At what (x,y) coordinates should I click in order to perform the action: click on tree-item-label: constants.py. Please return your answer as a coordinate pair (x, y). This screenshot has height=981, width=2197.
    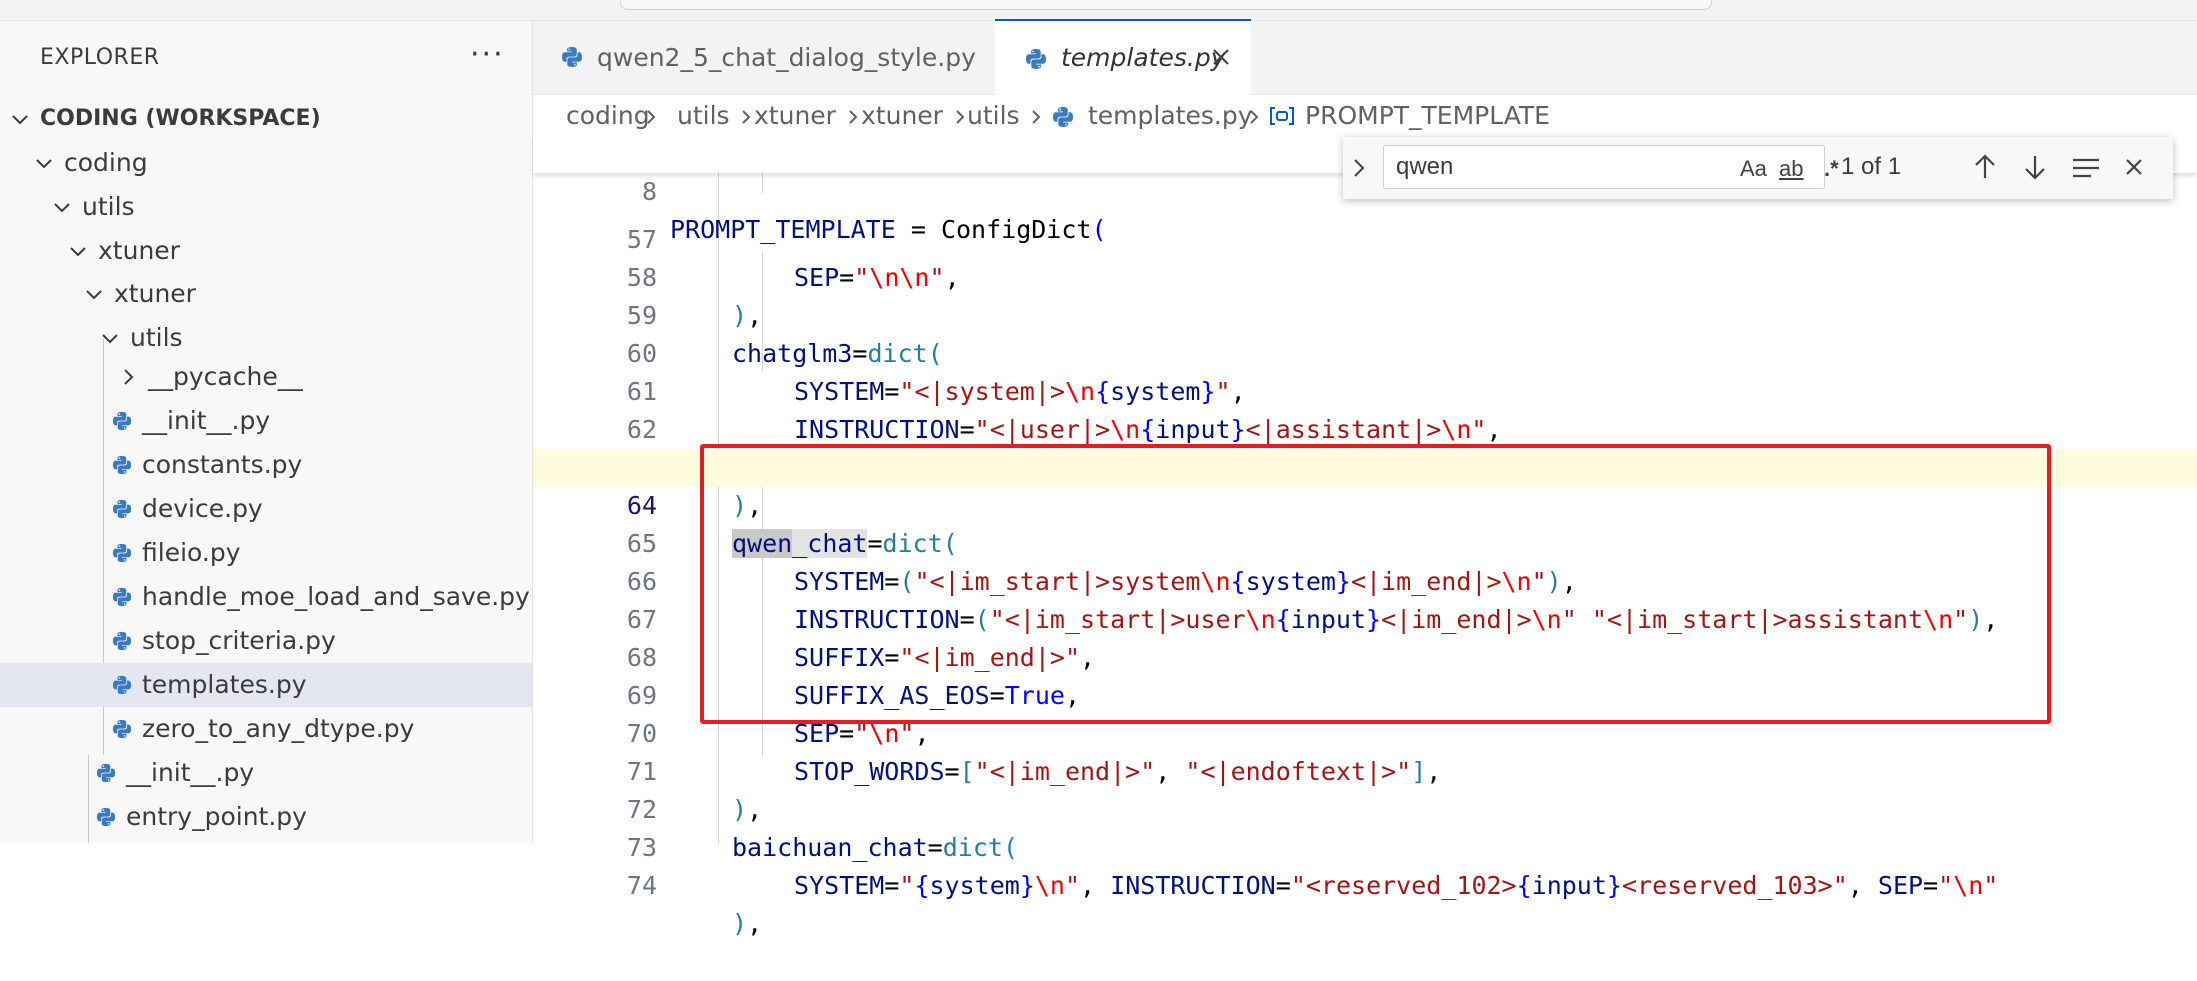
    Looking at the image, I should click on (222, 464).